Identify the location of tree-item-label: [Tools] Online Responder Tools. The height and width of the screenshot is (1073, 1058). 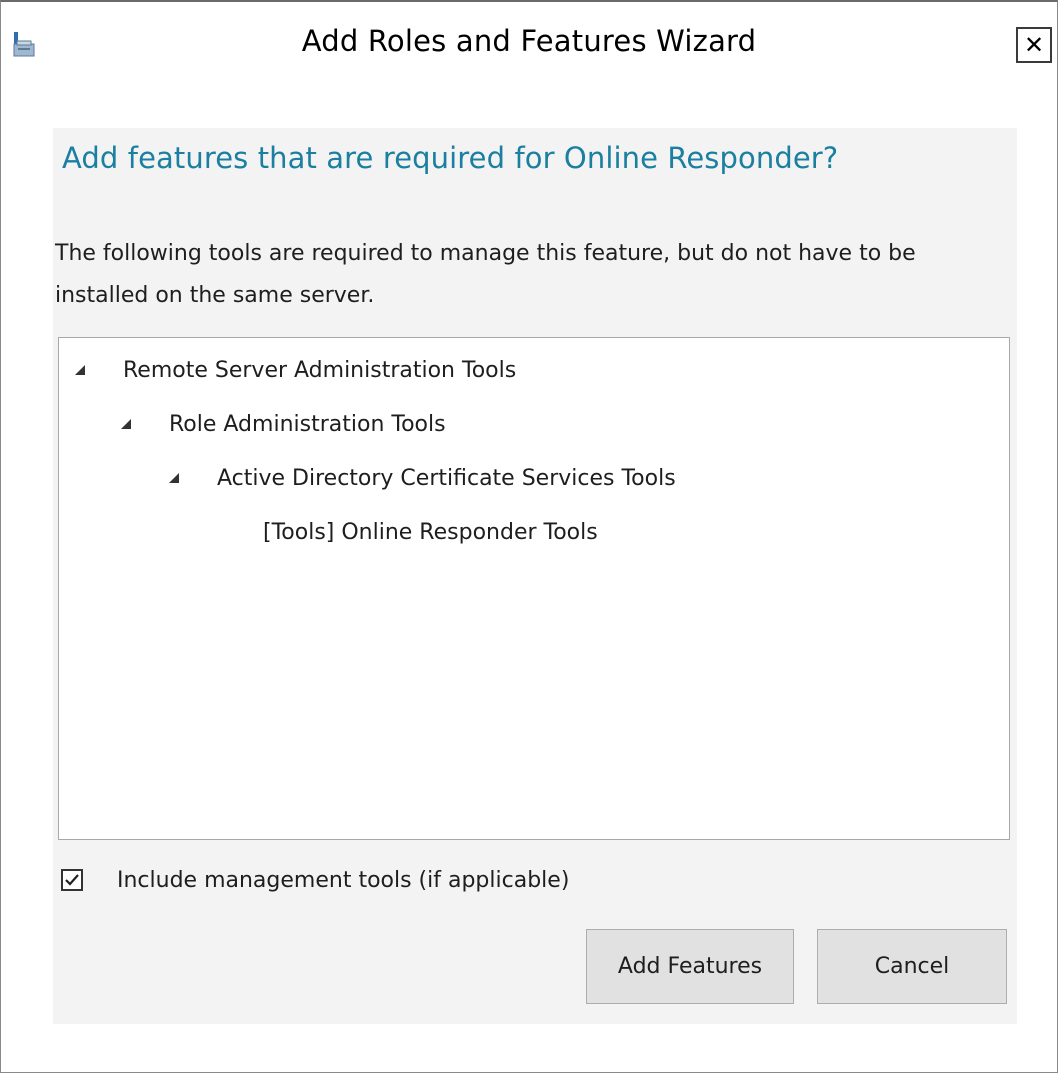
(430, 532).